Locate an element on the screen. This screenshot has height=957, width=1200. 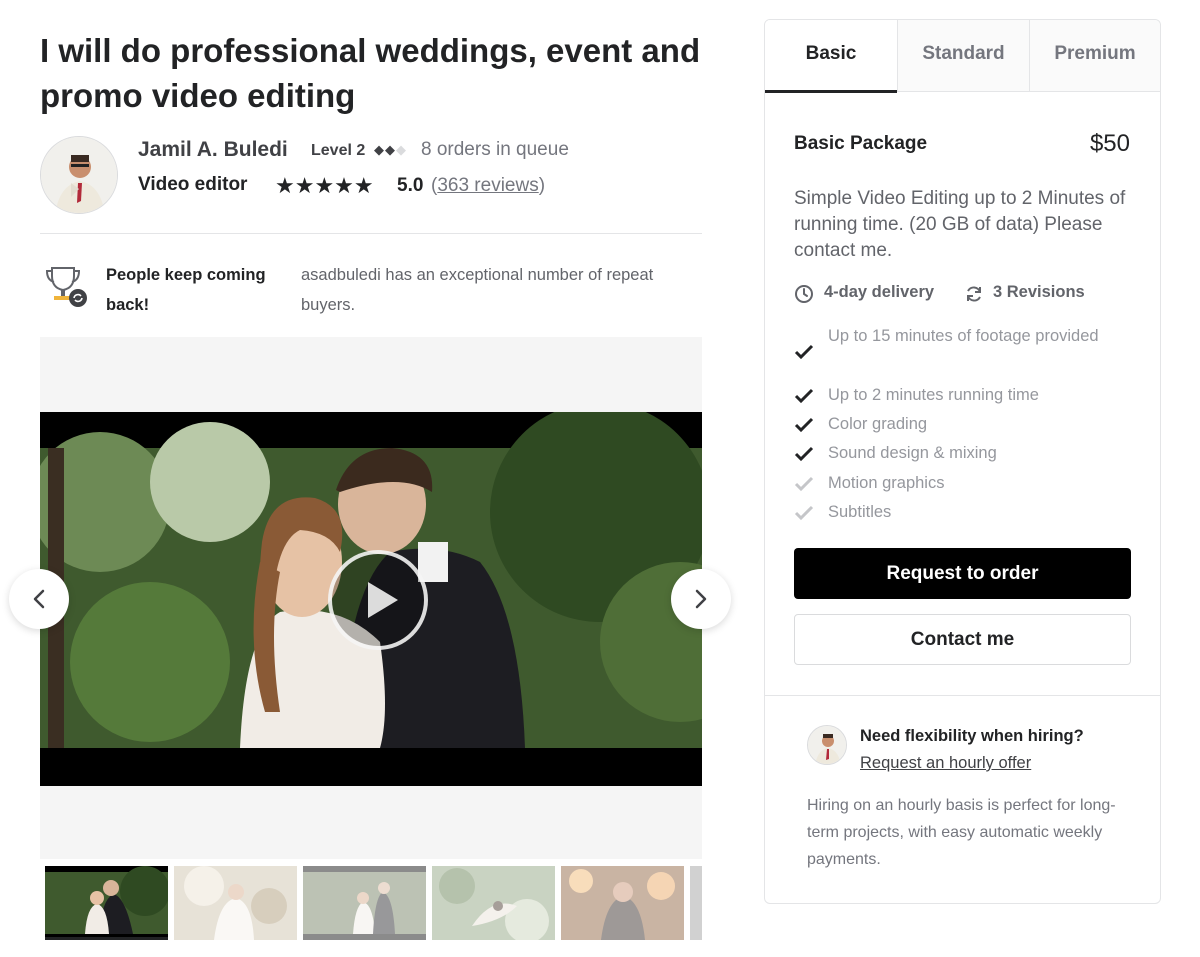
tab-standard: Standard is located at coordinates (963, 56).